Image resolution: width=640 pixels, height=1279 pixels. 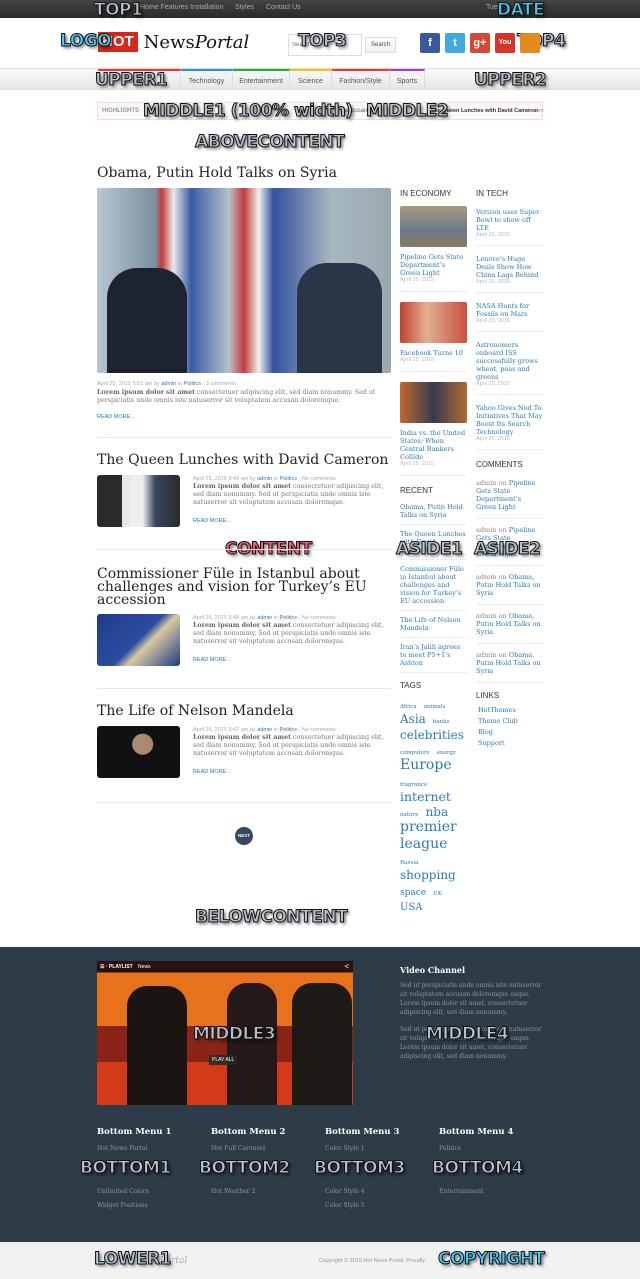 What do you see at coordinates (432, 735) in the screenshot?
I see `tag-link: celebrities` at bounding box center [432, 735].